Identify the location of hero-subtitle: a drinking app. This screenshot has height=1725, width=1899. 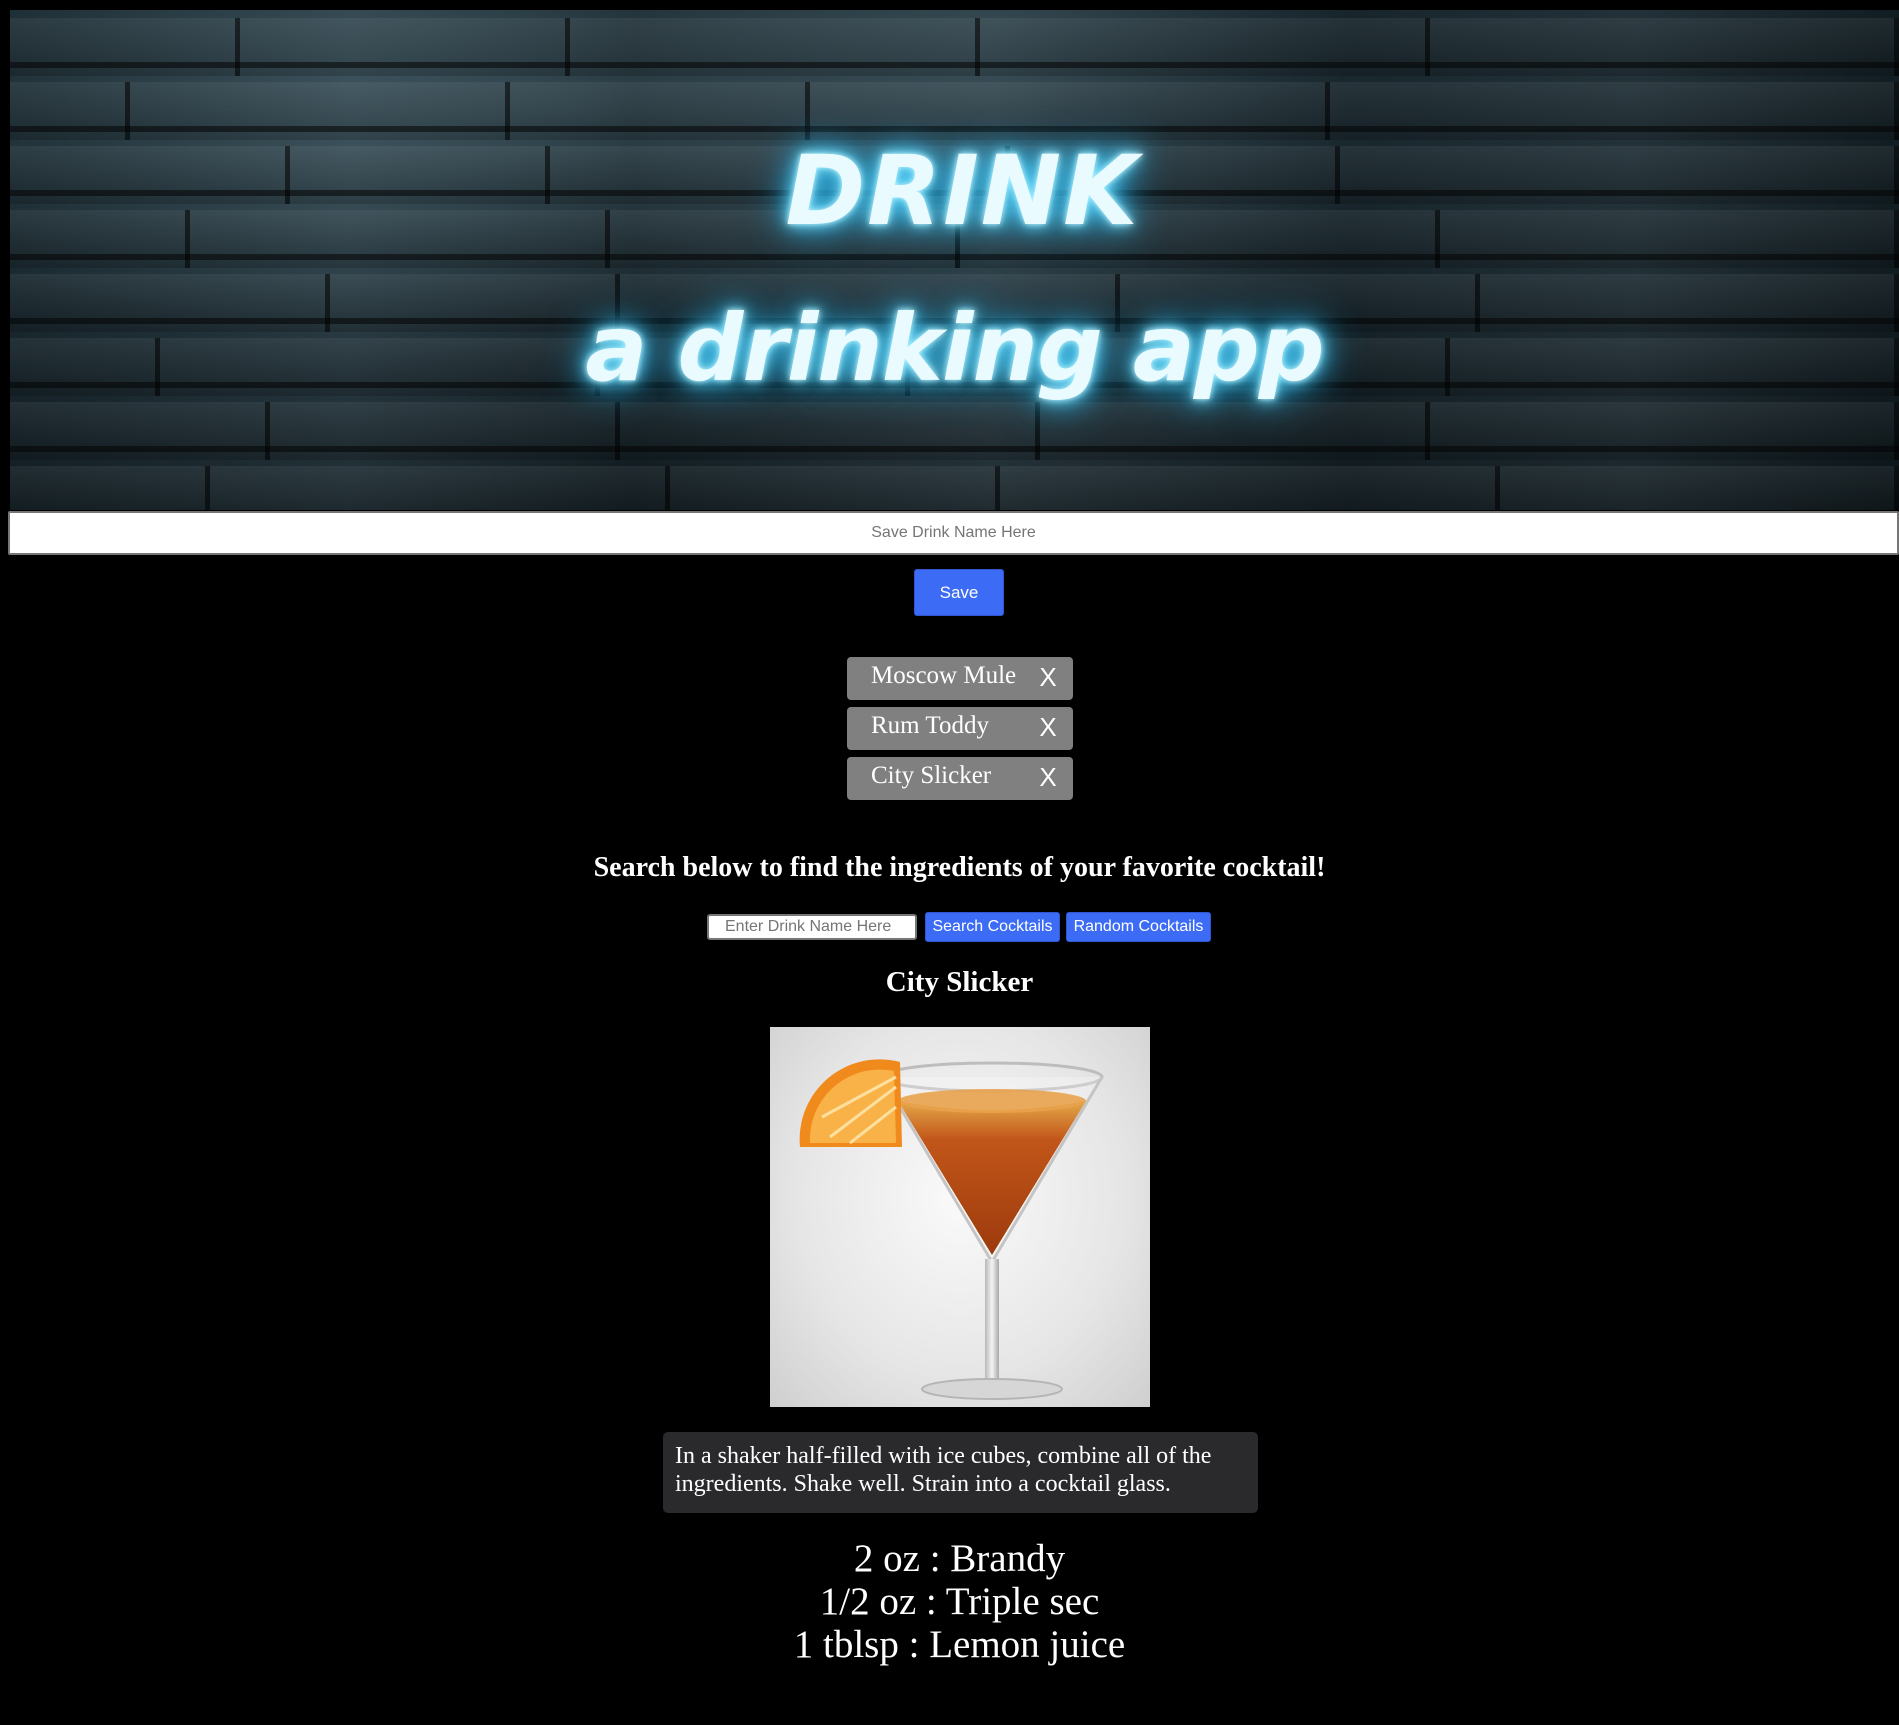
(954, 348).